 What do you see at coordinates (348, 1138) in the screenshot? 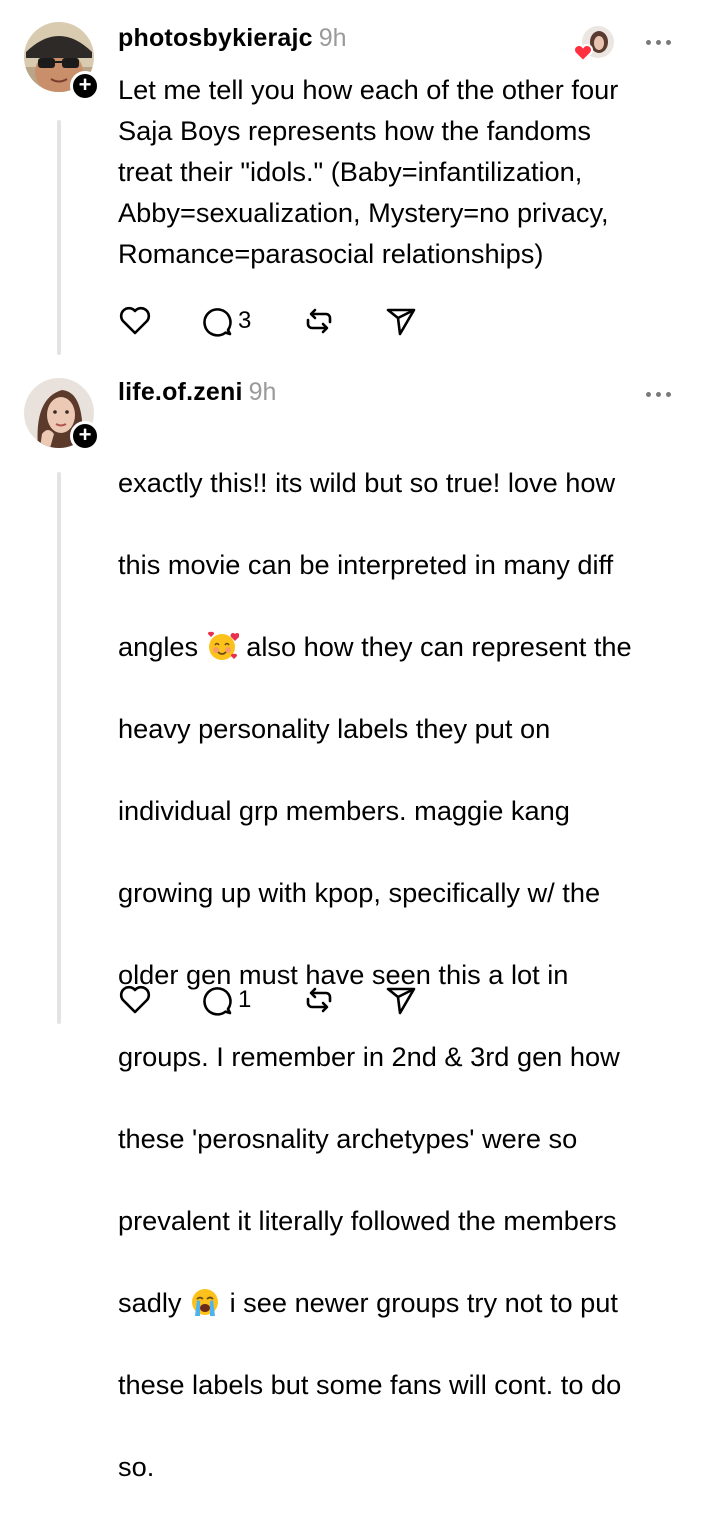
I see `post-text-line: these 'perosnality archetypes' were so` at bounding box center [348, 1138].